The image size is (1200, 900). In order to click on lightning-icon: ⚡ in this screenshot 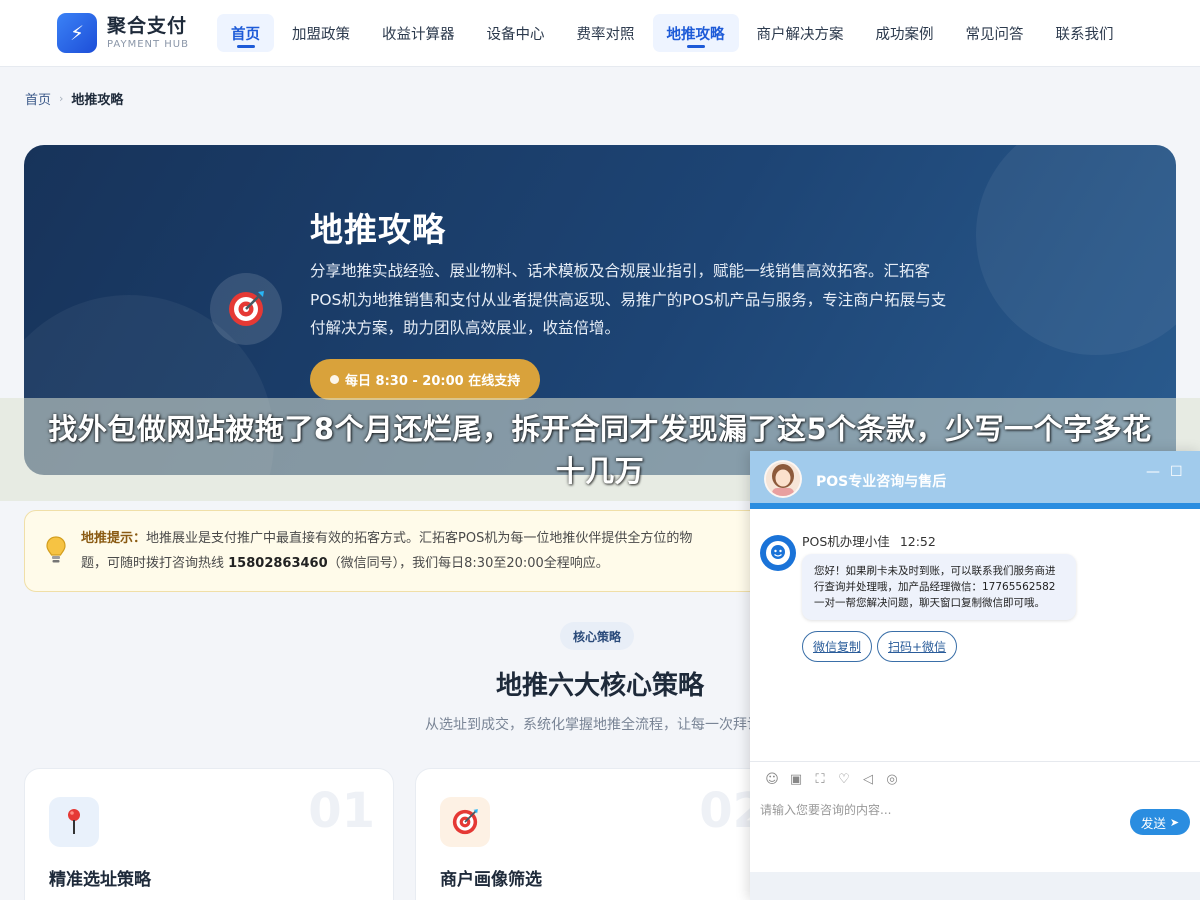, I will do `click(77, 33)`.